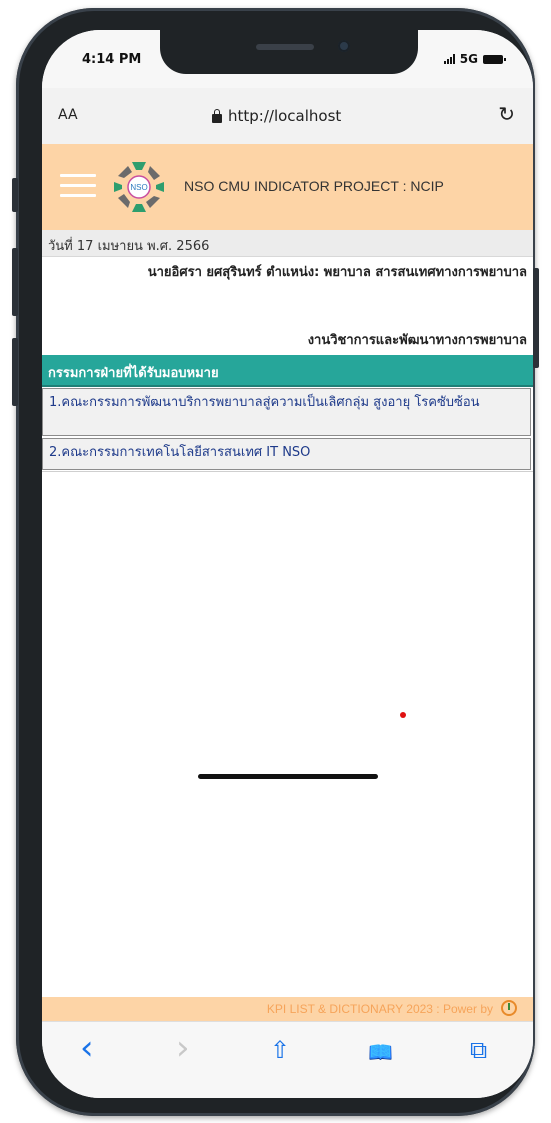  I want to click on status-indicators: 5G, so click(474, 59).